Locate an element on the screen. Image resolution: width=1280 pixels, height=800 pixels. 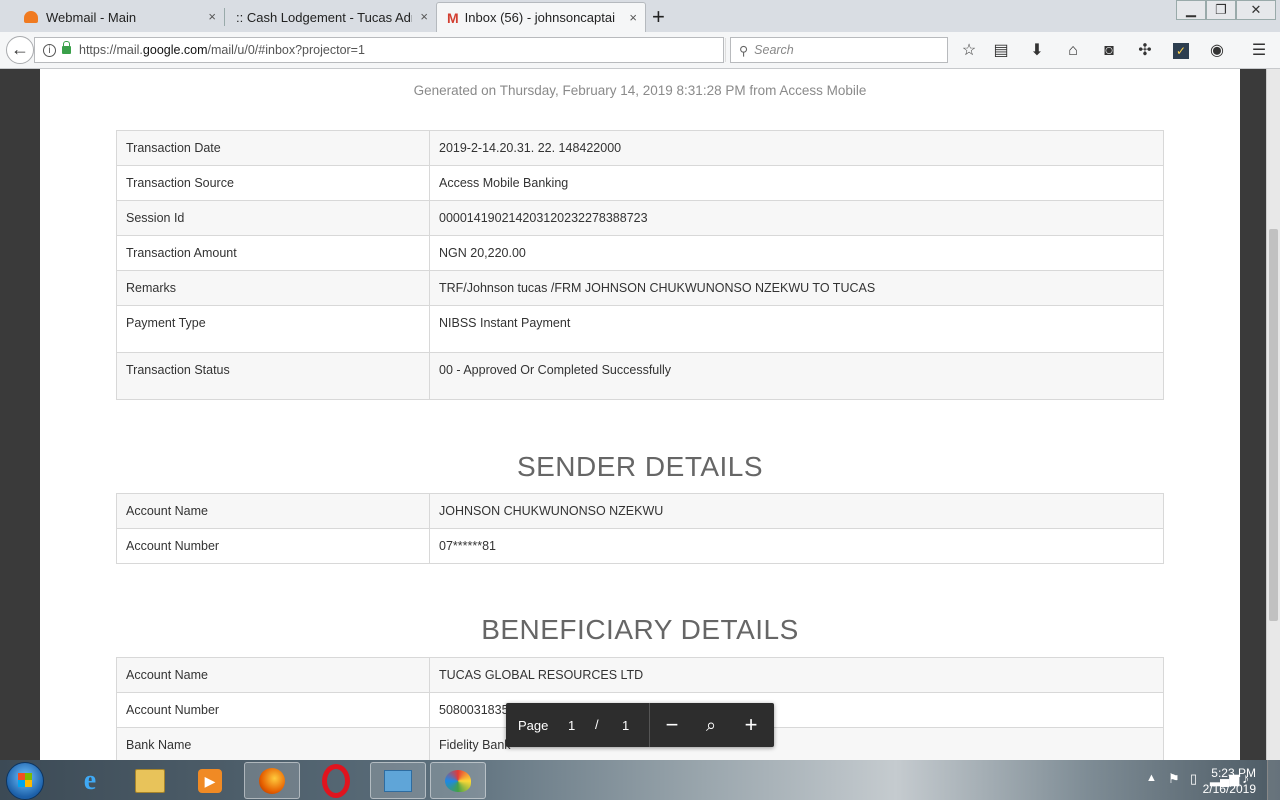
row-value: TUCAS GLOBAL RESOURCES LTD is located at coordinates (796, 675).